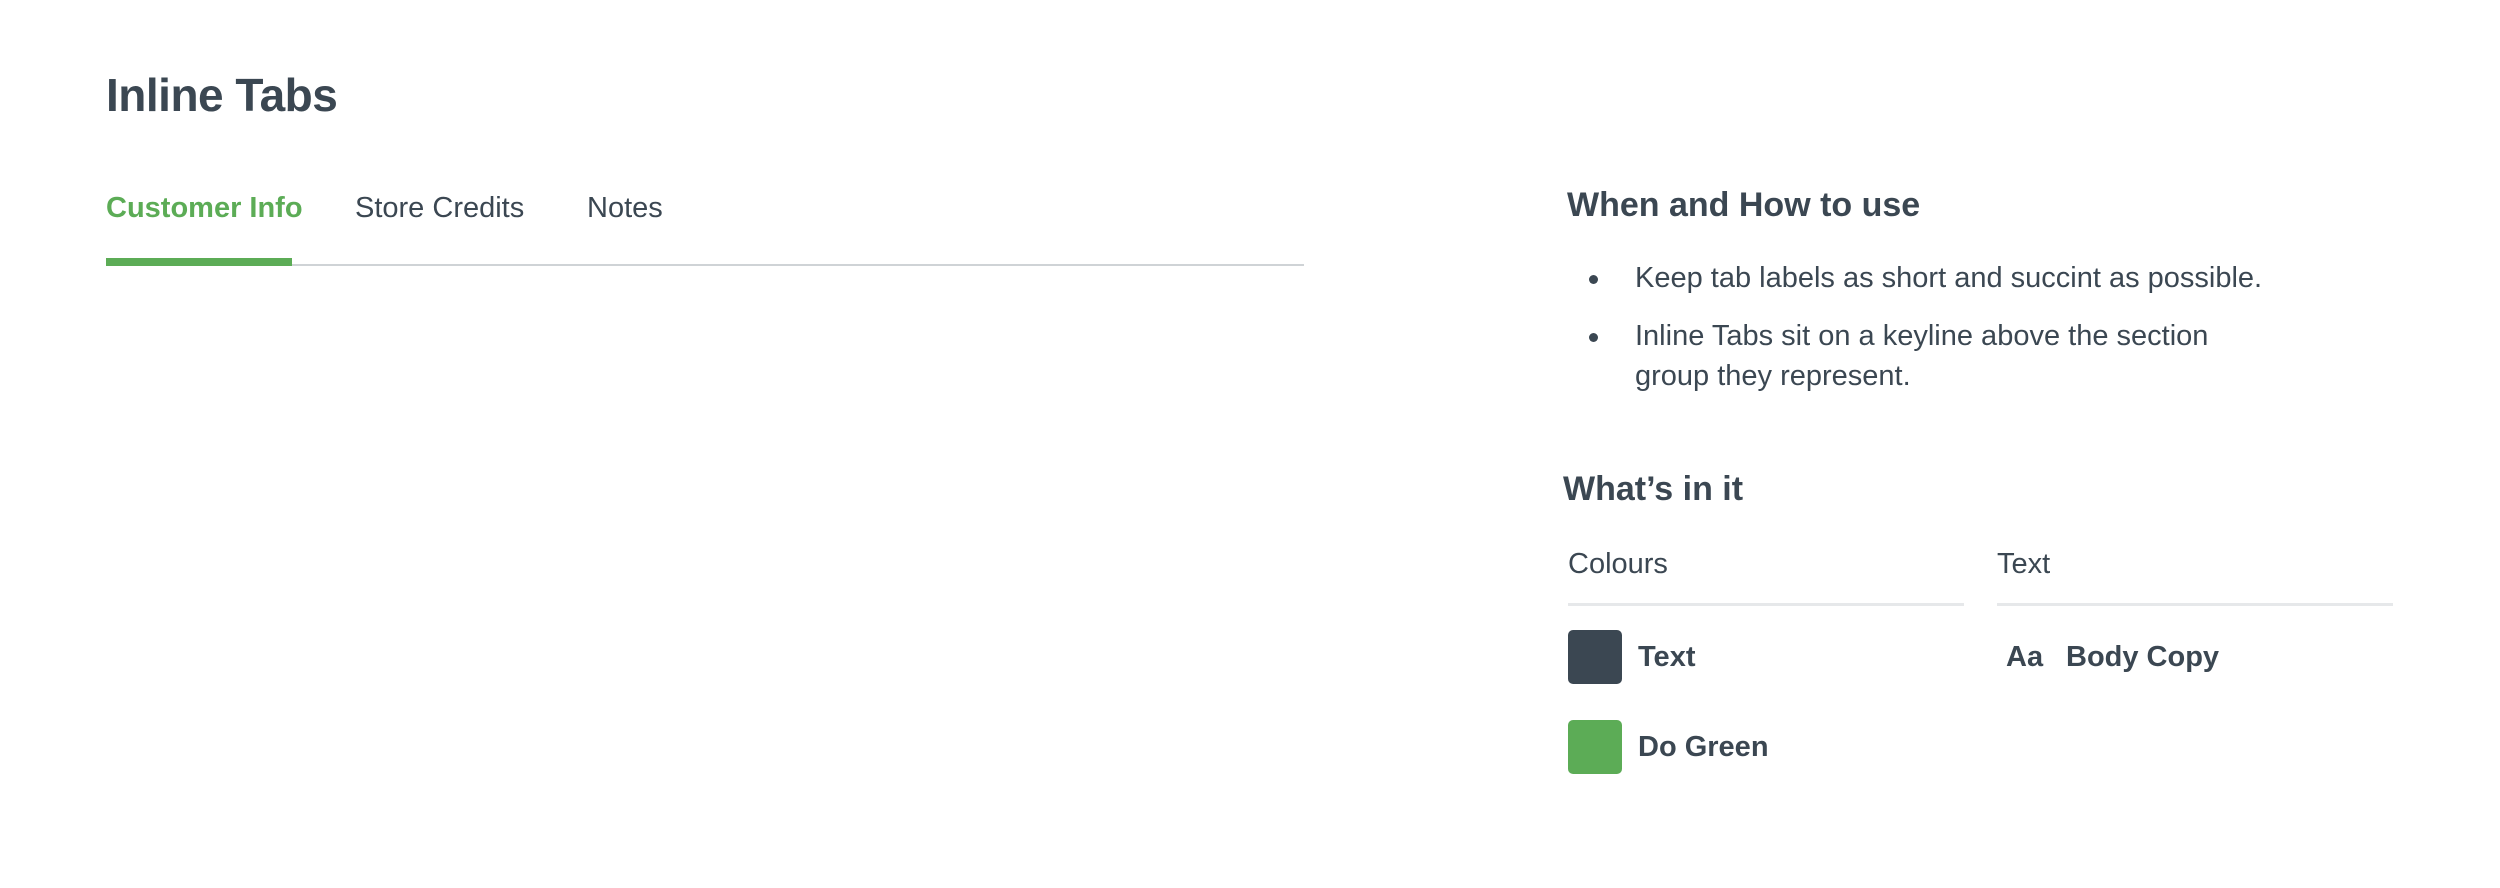 This screenshot has height=888, width=2500. Describe the element at coordinates (2143, 656) in the screenshot. I see `type-style-name: Body Copy` at that location.